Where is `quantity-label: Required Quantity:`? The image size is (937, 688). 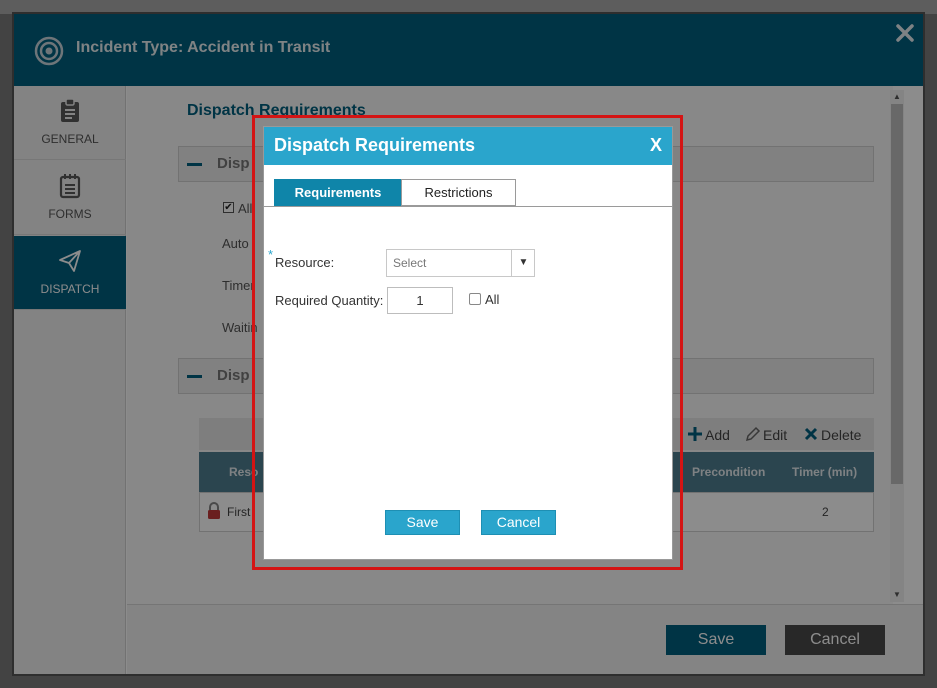
quantity-label: Required Quantity: is located at coordinates (329, 300).